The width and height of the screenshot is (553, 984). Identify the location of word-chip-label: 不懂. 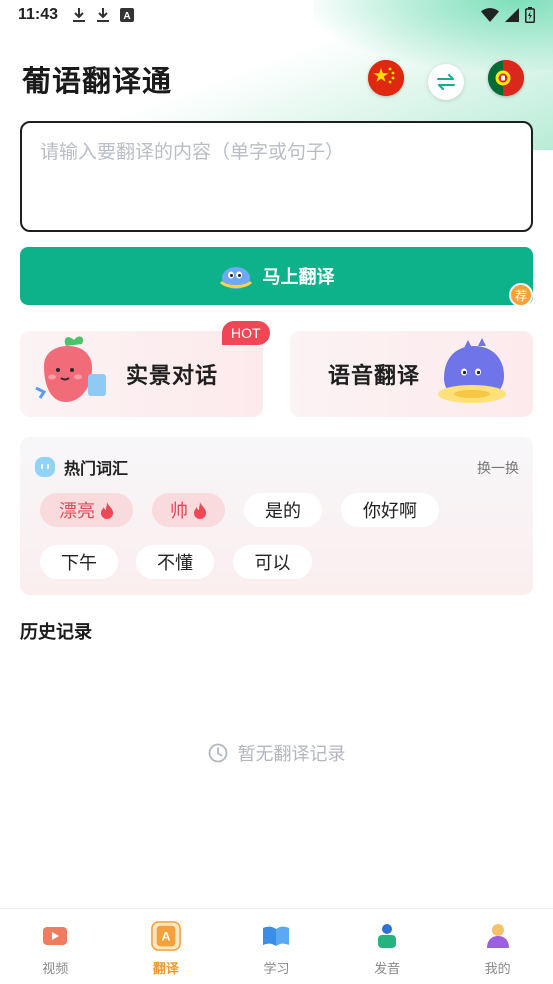
(175, 563).